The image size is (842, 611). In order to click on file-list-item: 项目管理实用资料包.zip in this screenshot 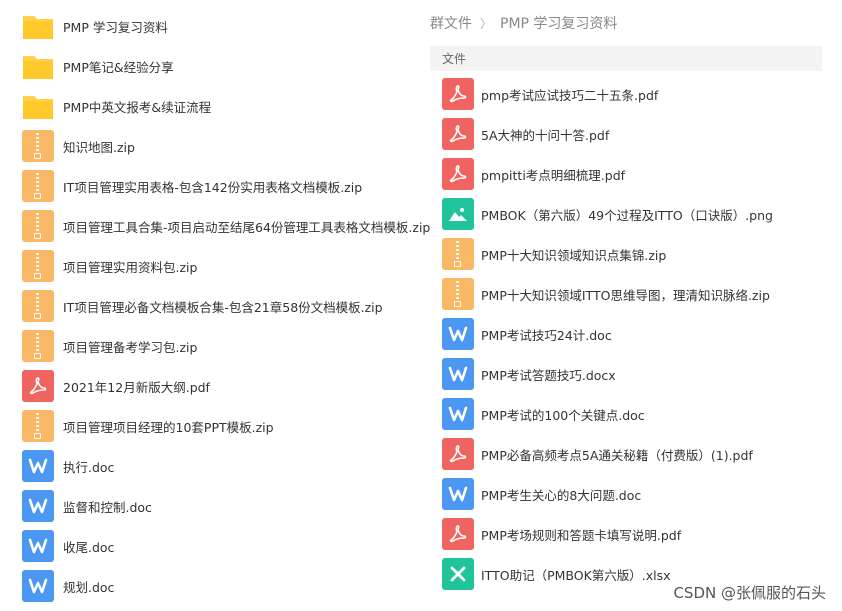, I will do `click(222, 266)`.